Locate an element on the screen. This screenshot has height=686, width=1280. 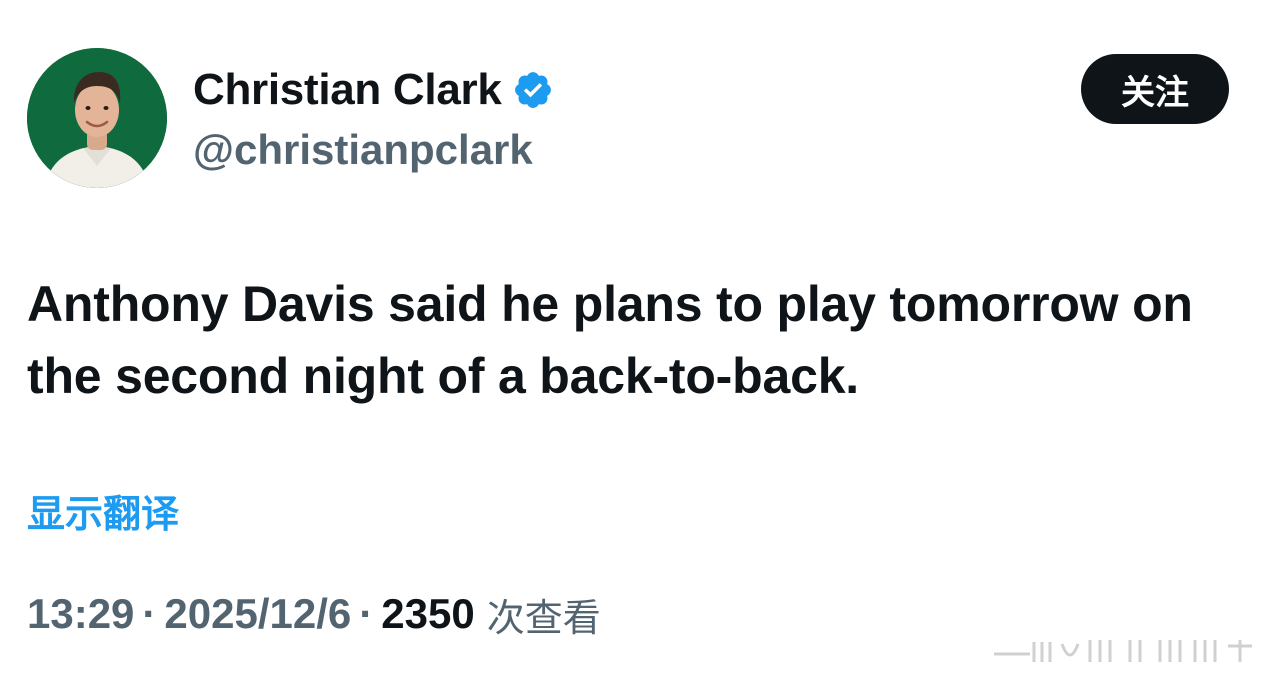
author-handle: @christianpclark is located at coordinates (363, 150).